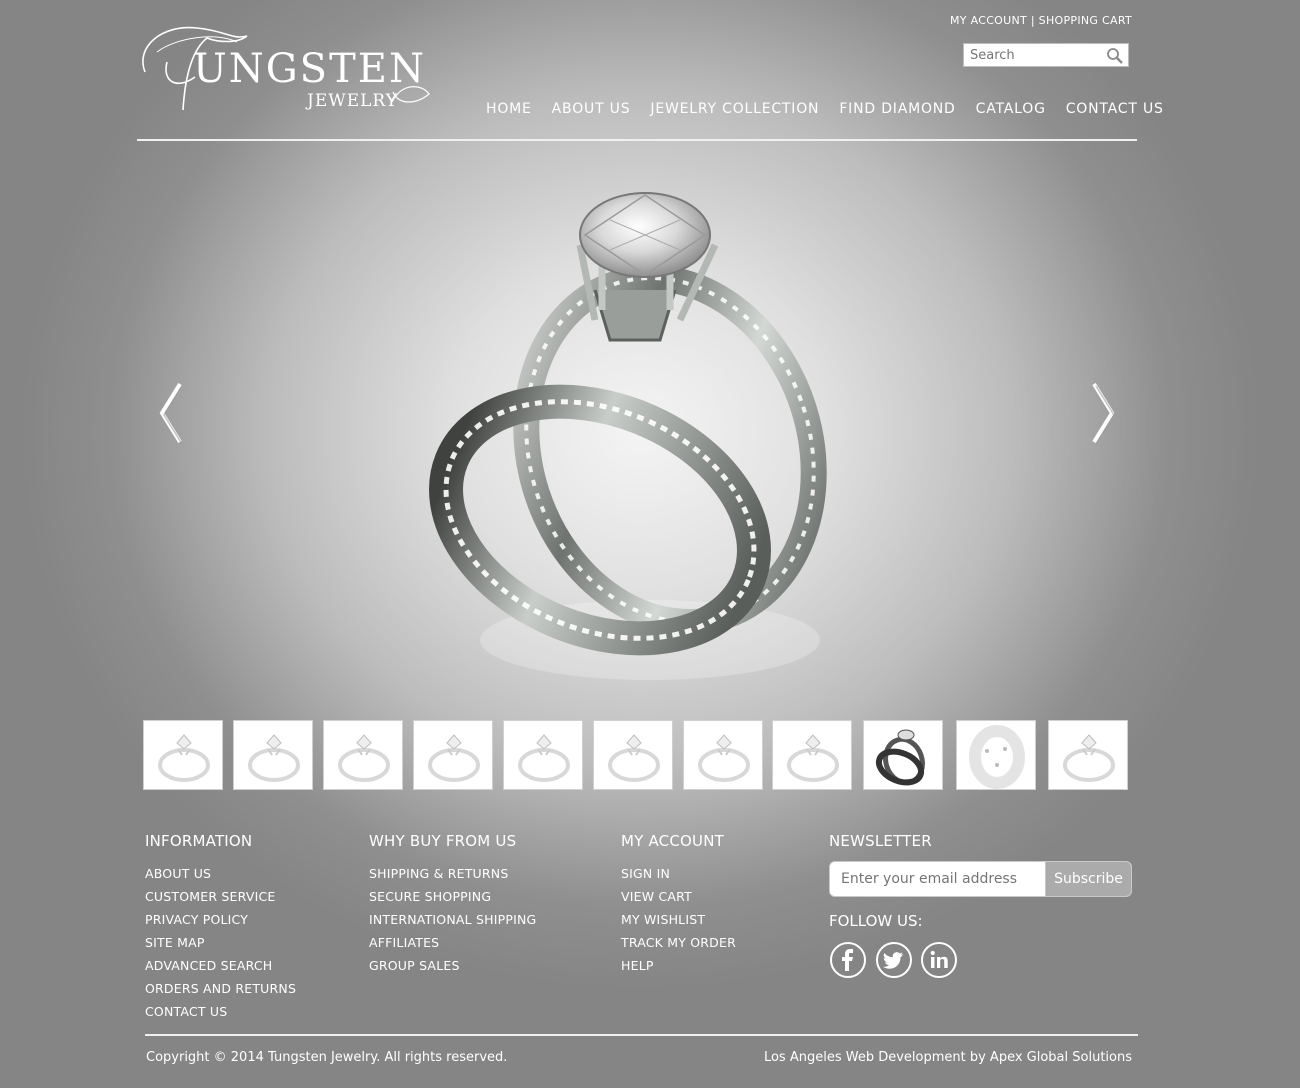 The width and height of the screenshot is (1300, 1088). Describe the element at coordinates (672, 841) in the screenshot. I see `my-account-heading: MY ACCOUNT` at that location.